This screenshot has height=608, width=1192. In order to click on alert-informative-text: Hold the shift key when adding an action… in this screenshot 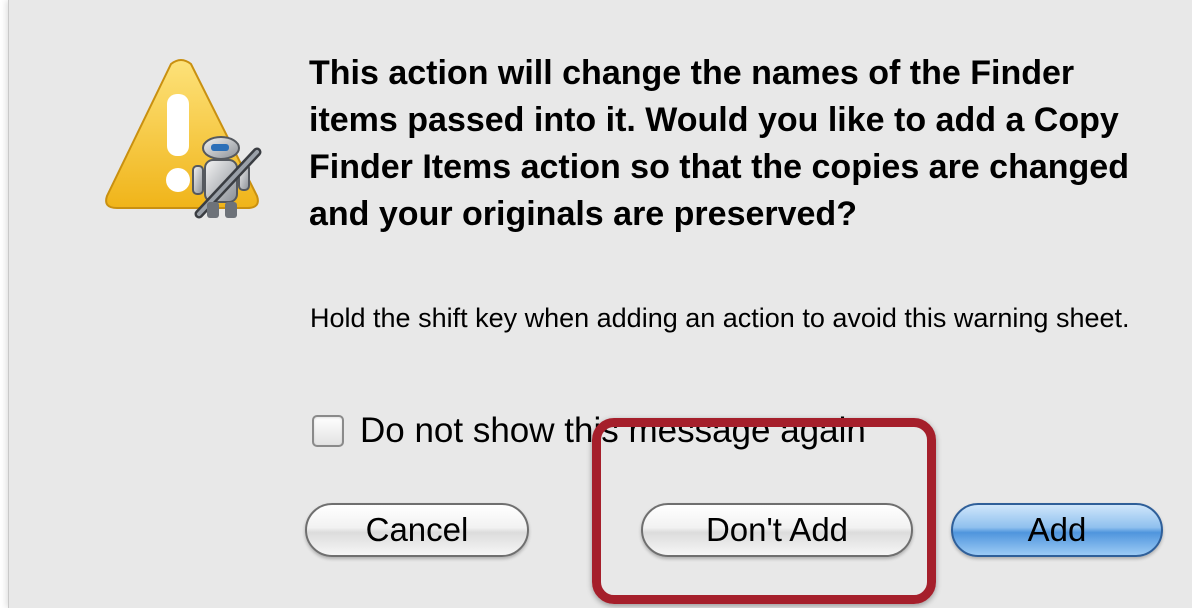, I will do `click(720, 318)`.